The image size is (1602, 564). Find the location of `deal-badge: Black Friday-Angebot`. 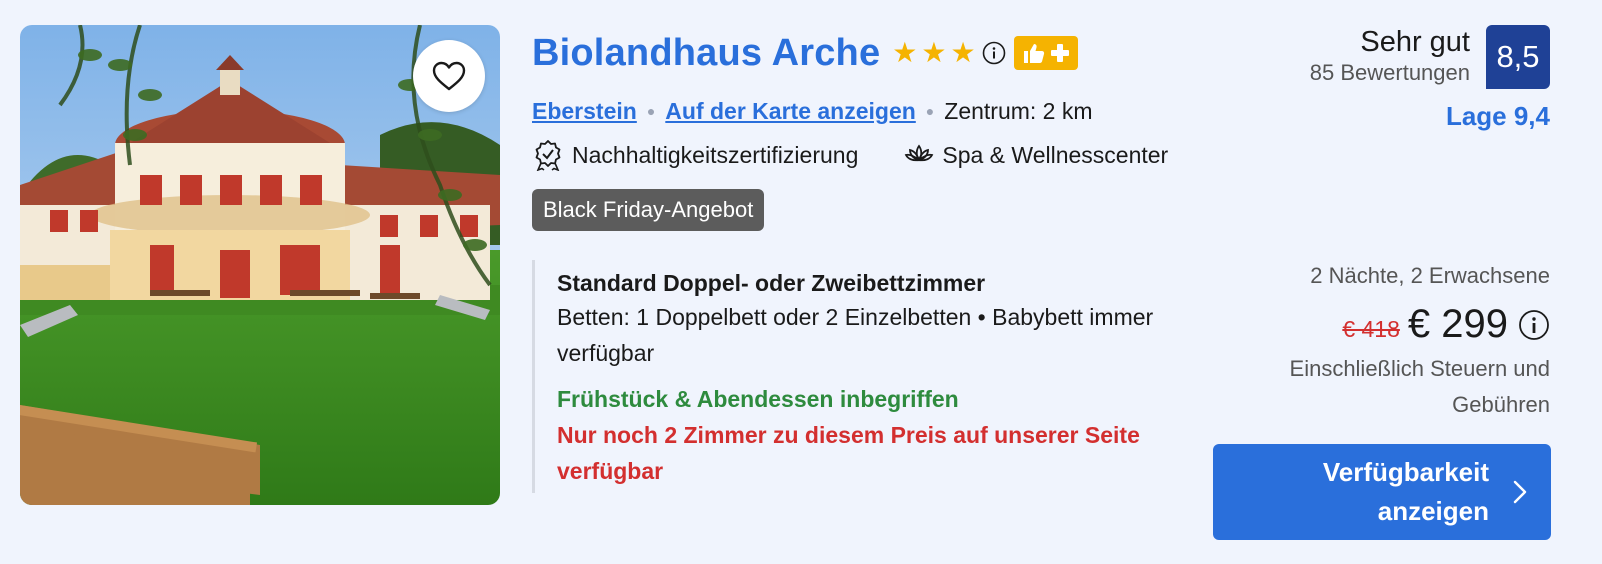

deal-badge: Black Friday-Angebot is located at coordinates (648, 210).